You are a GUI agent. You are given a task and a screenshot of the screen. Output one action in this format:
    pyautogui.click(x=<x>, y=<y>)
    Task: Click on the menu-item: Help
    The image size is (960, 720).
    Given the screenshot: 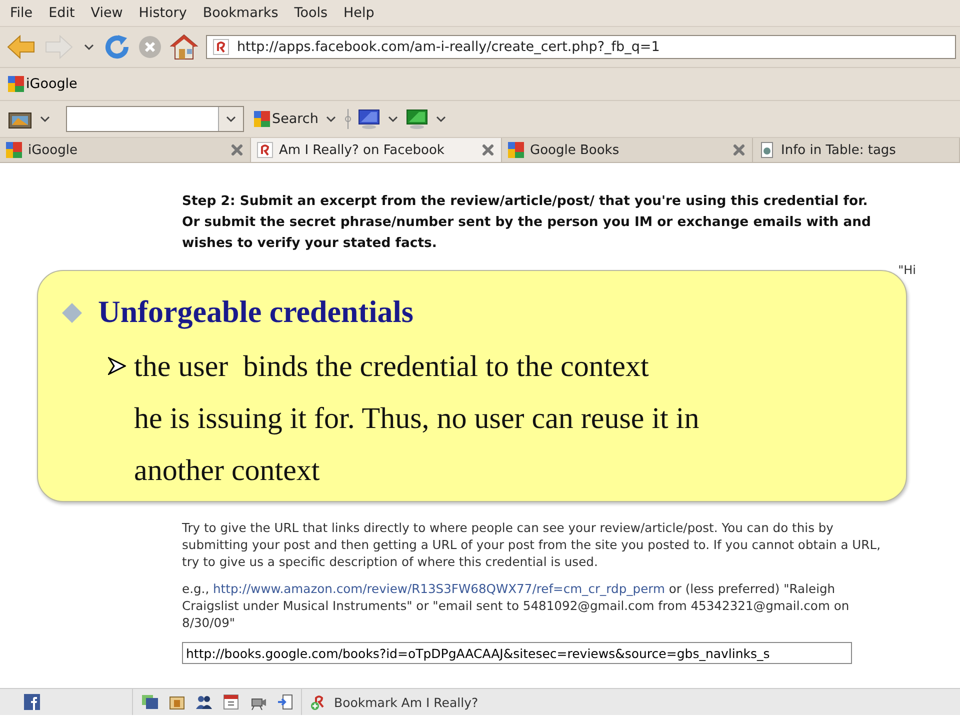 What is the action you would take?
    pyautogui.click(x=359, y=13)
    